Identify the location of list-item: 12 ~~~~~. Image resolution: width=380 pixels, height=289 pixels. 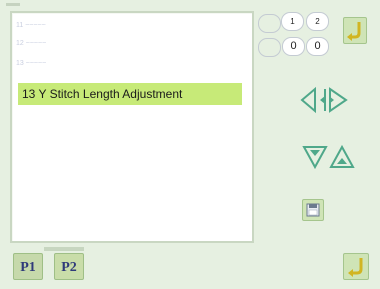
(31, 44).